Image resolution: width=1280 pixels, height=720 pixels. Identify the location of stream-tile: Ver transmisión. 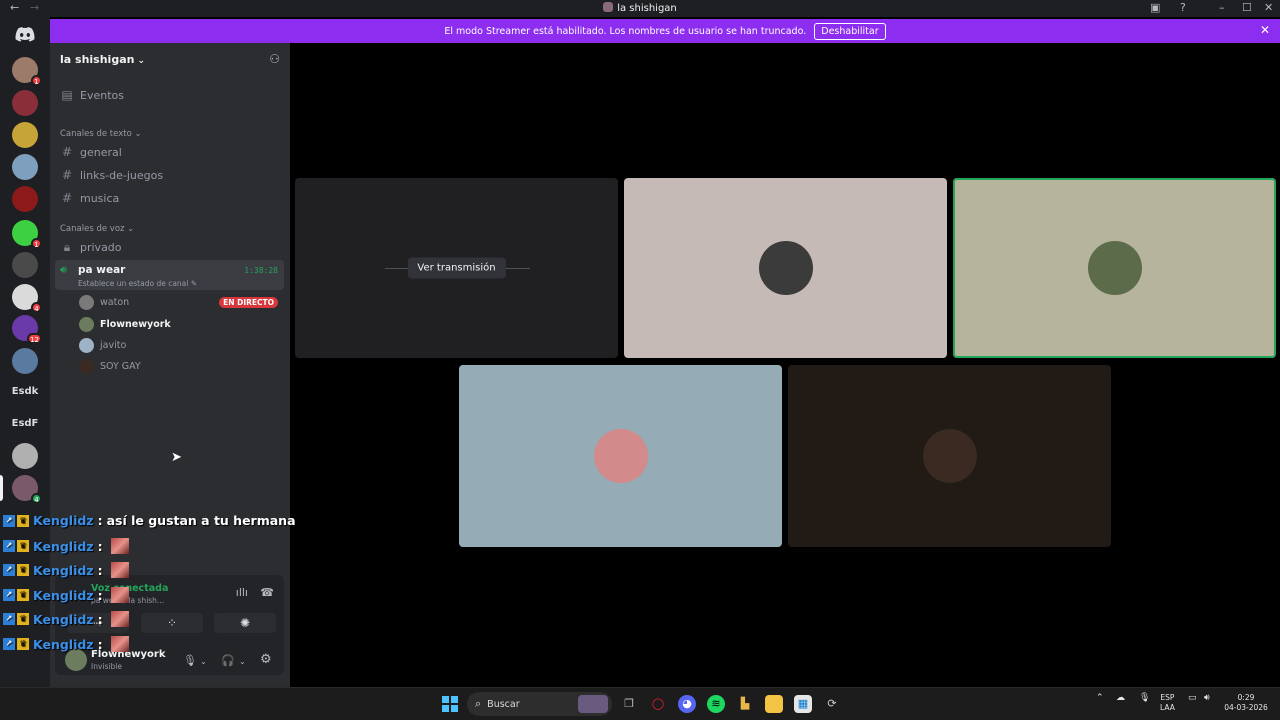
(456, 268).